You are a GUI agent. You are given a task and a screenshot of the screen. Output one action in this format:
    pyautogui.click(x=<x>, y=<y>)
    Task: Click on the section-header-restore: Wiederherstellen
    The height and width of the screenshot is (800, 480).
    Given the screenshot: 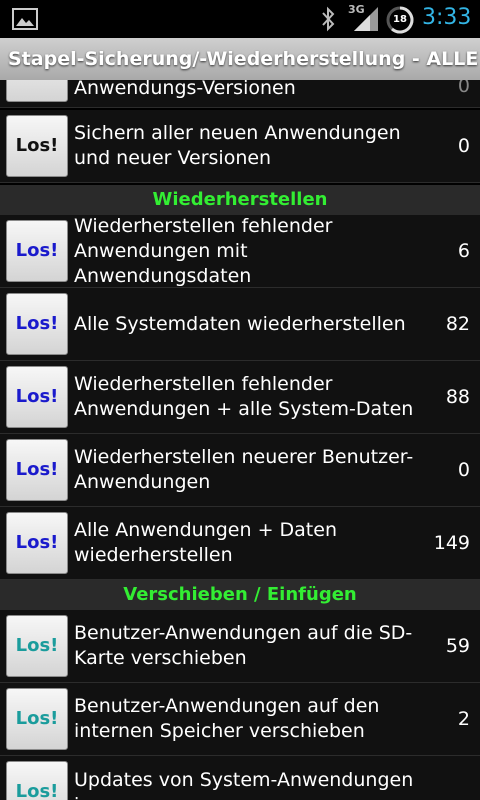 What is the action you would take?
    pyautogui.click(x=240, y=200)
    